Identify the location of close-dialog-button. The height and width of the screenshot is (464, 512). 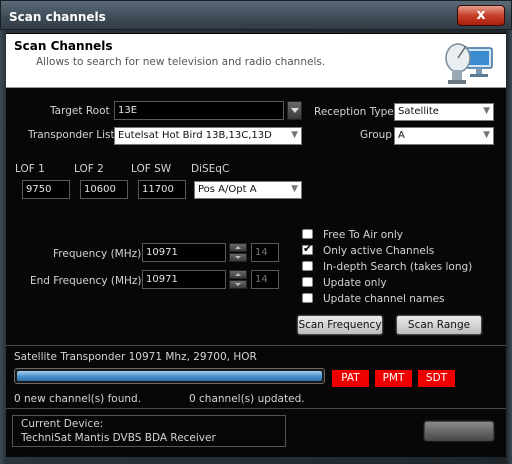
(459, 431).